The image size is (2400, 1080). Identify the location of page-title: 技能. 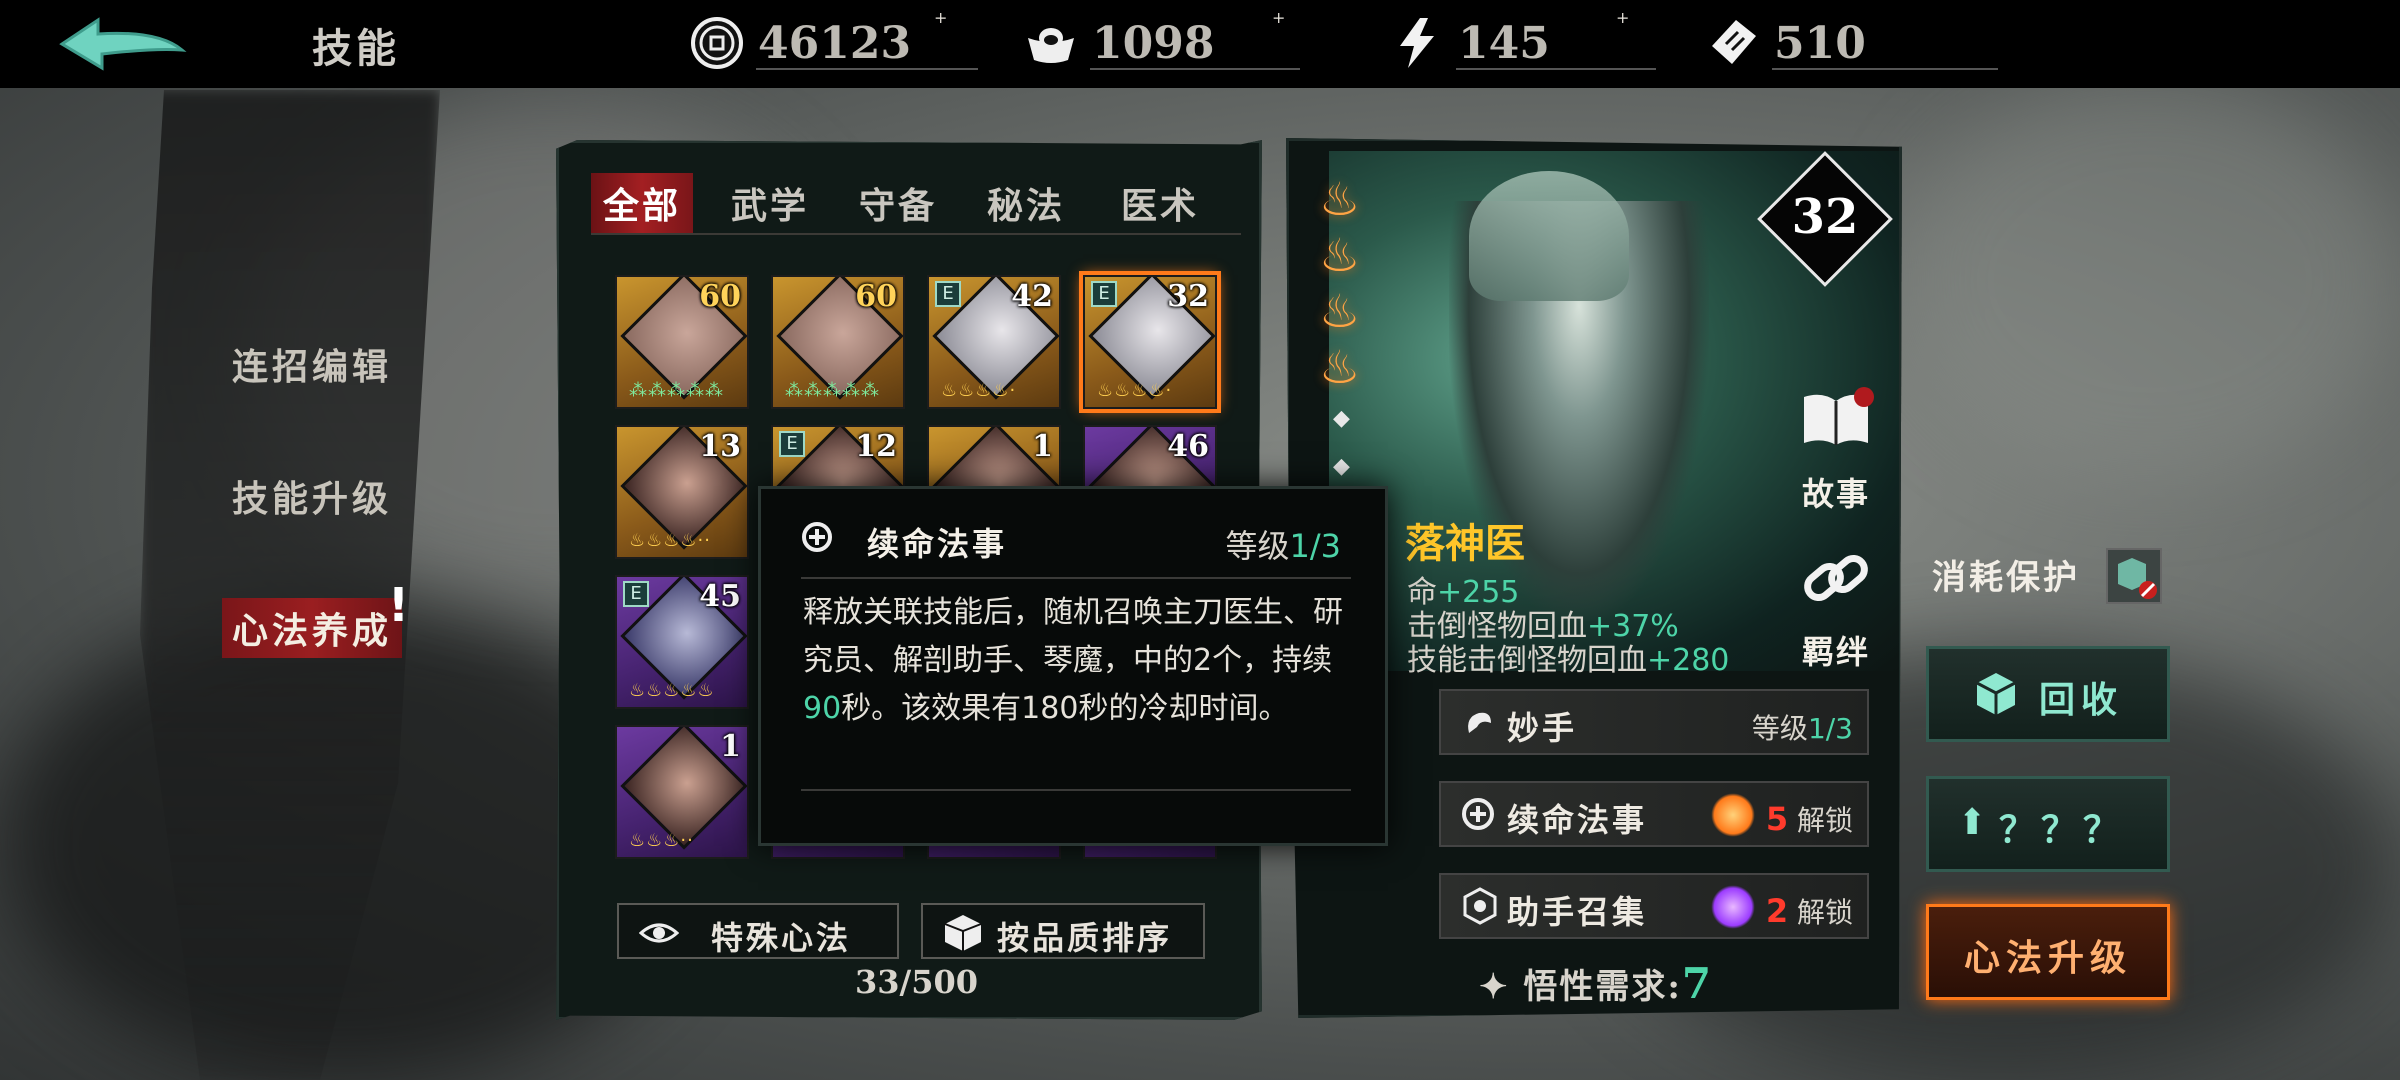
(356, 48).